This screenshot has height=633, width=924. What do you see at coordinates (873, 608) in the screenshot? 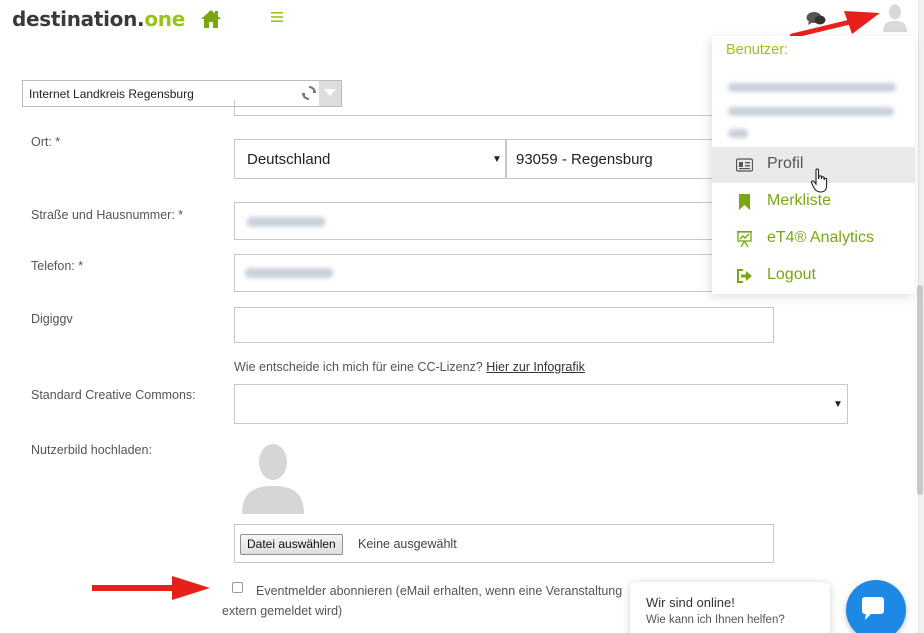
I see `chat-bubble-icon` at bounding box center [873, 608].